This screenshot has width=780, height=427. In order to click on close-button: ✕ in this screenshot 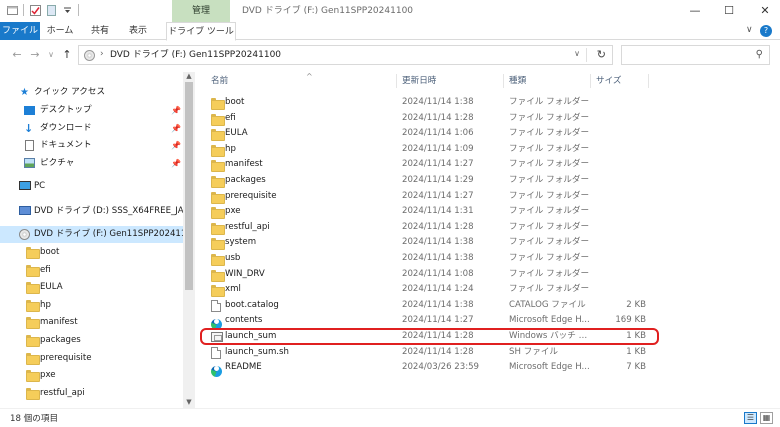, I will do `click(765, 11)`.